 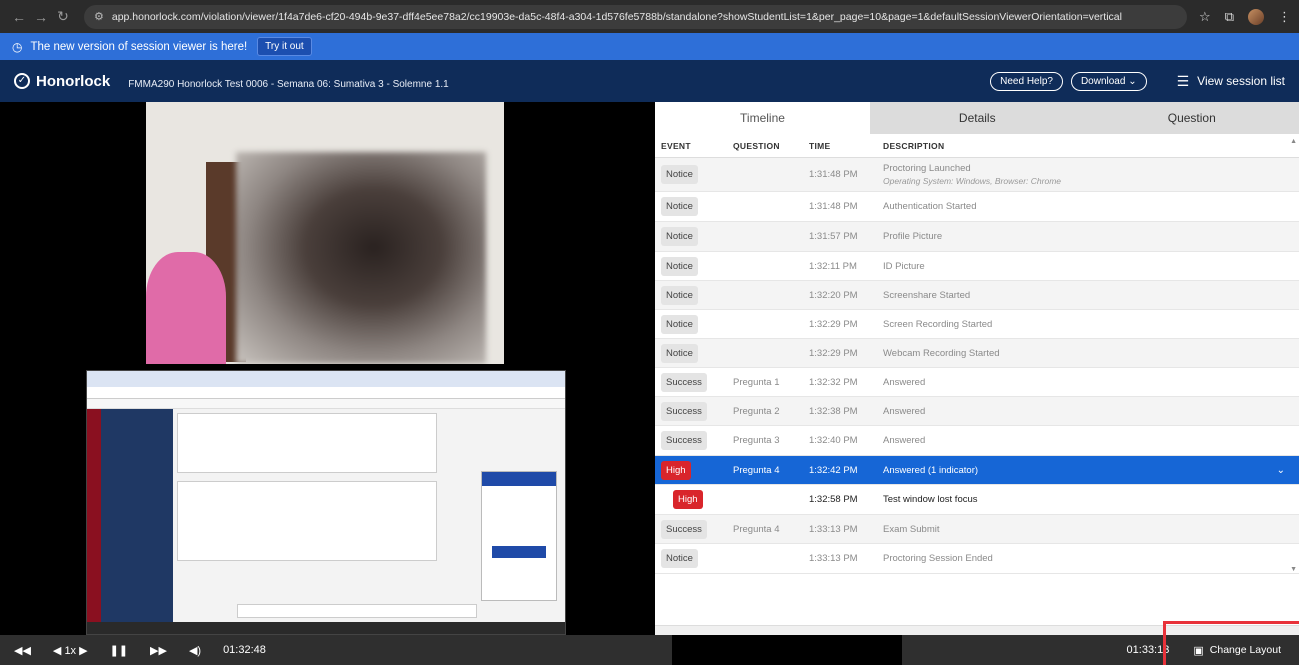 What do you see at coordinates (756, 145) in the screenshot?
I see `header-question: QUESTION` at bounding box center [756, 145].